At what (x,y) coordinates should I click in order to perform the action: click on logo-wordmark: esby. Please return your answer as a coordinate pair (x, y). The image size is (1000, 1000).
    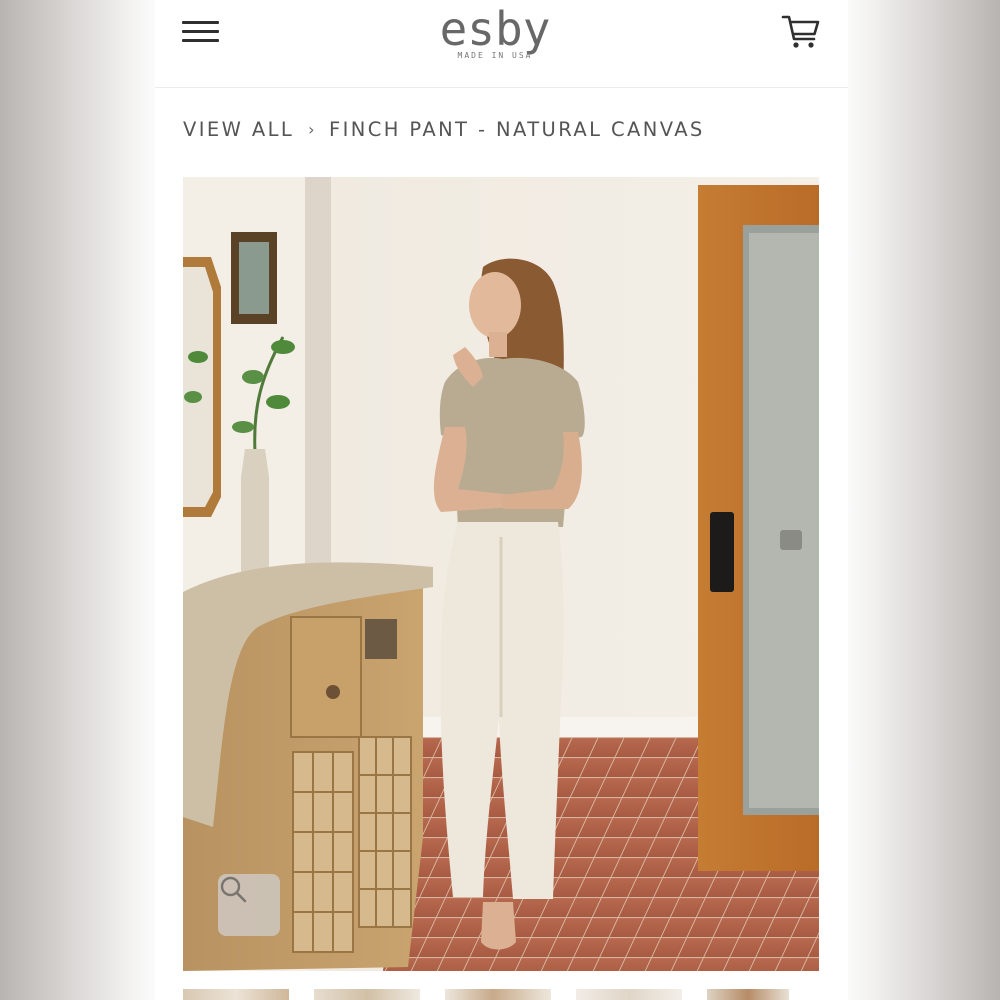
    Looking at the image, I should click on (495, 29).